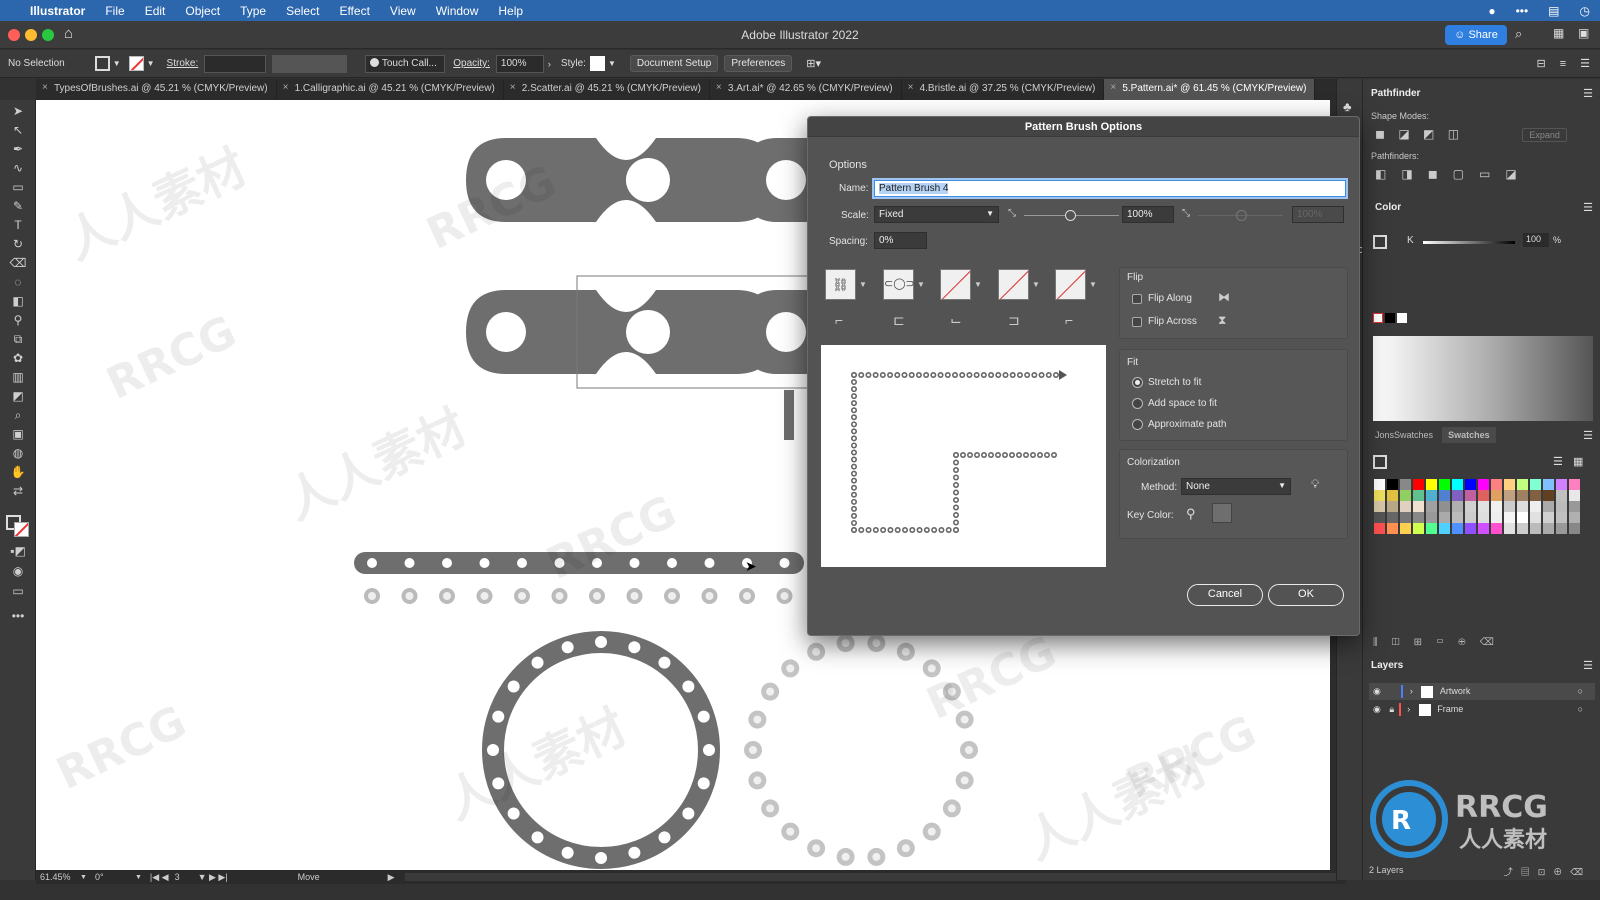  Describe the element at coordinates (1450, 709) in the screenshot. I see `layer-name: Frame` at that location.